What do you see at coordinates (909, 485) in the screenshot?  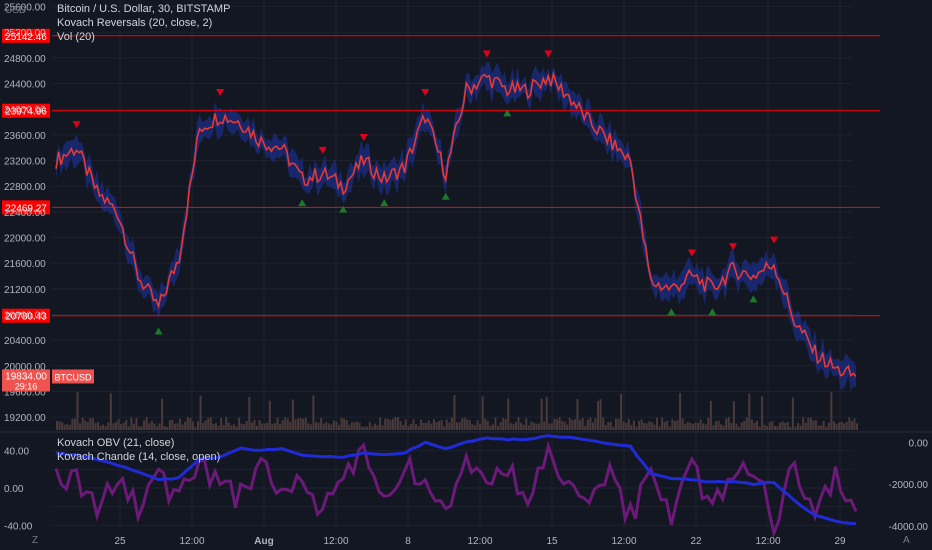 I see `osc-right-tick: -2000.00` at bounding box center [909, 485].